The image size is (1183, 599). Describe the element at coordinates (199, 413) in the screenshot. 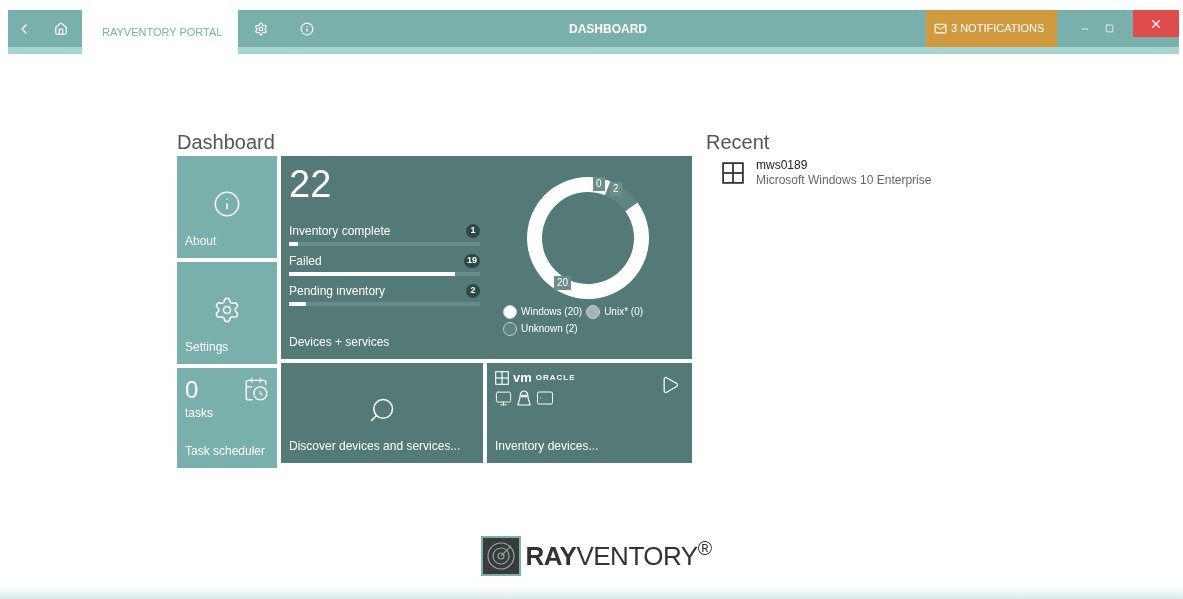

I see `task-unit: tasks` at that location.